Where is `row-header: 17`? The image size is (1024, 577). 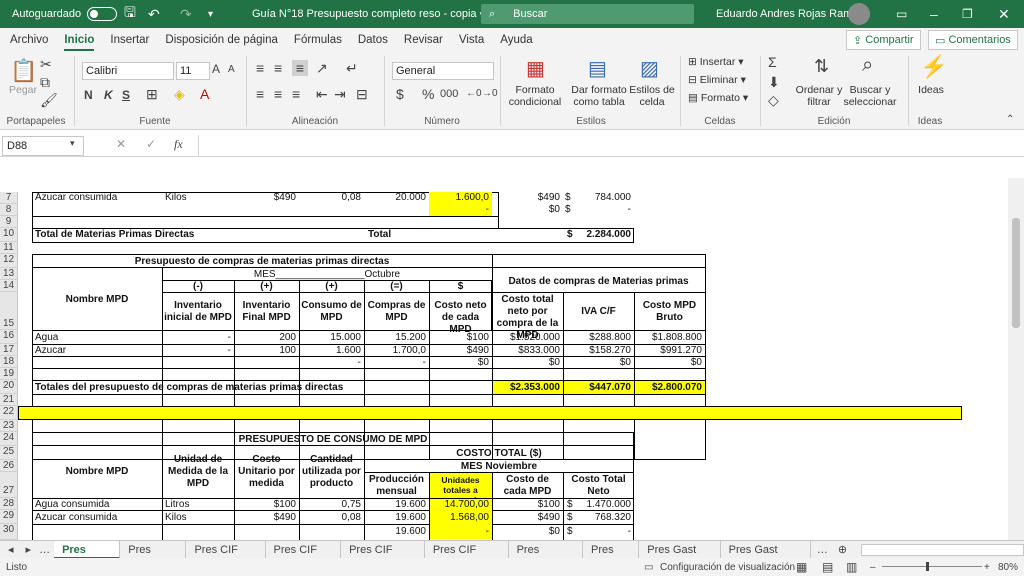
row-header: 17 is located at coordinates (9, 350).